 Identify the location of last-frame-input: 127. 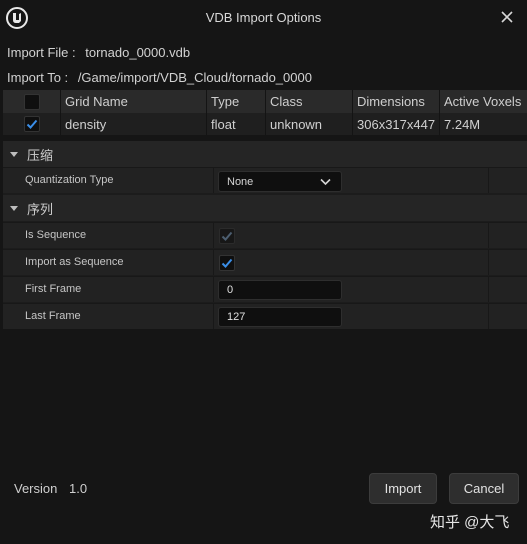
(280, 317).